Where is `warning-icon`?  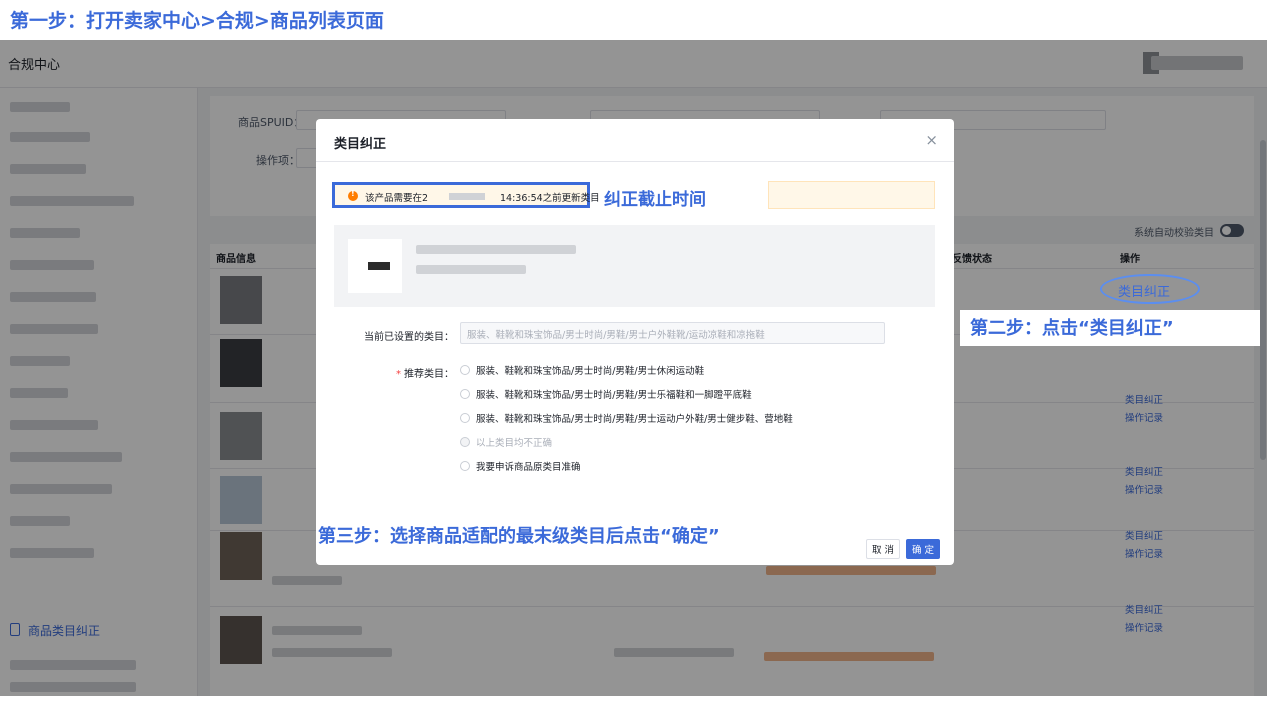 warning-icon is located at coordinates (353, 195).